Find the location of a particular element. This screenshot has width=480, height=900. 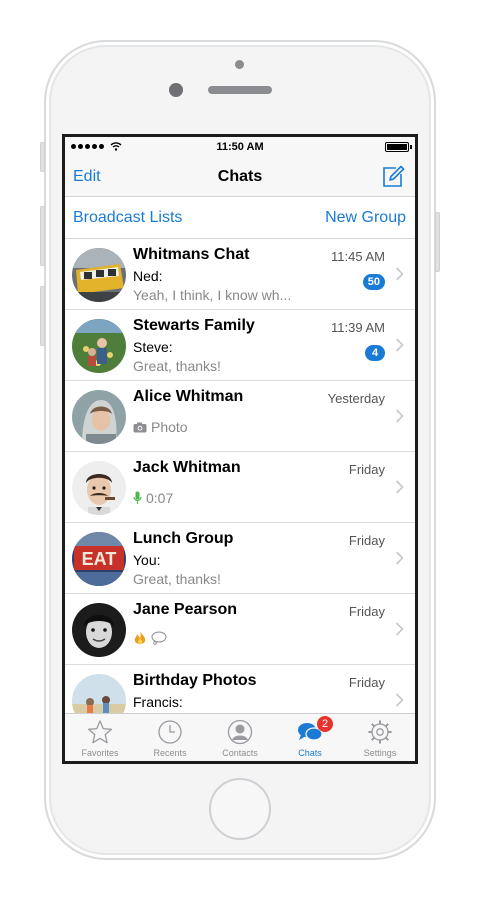

chat-preview: Photo is located at coordinates (160, 427).